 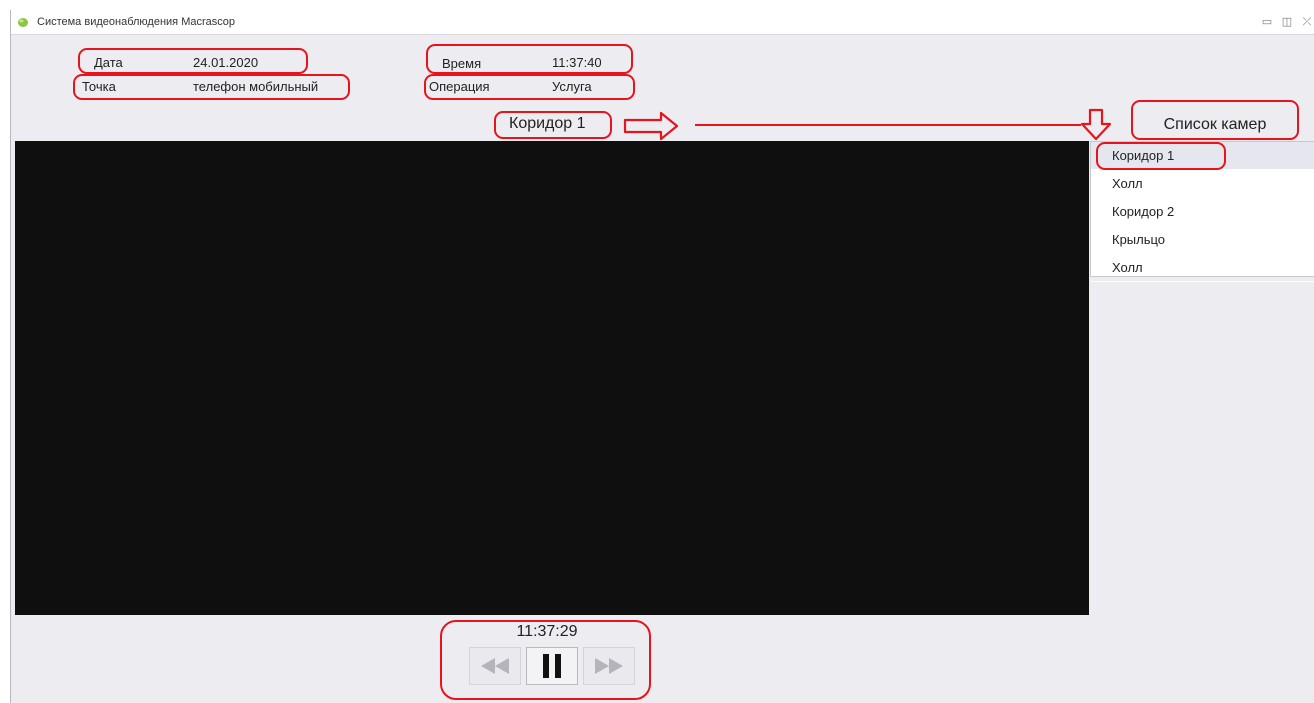 I want to click on camera-list: Коридор 1 Холл Коридор 2 Крыльцо Холл, so click(x=1202, y=211).